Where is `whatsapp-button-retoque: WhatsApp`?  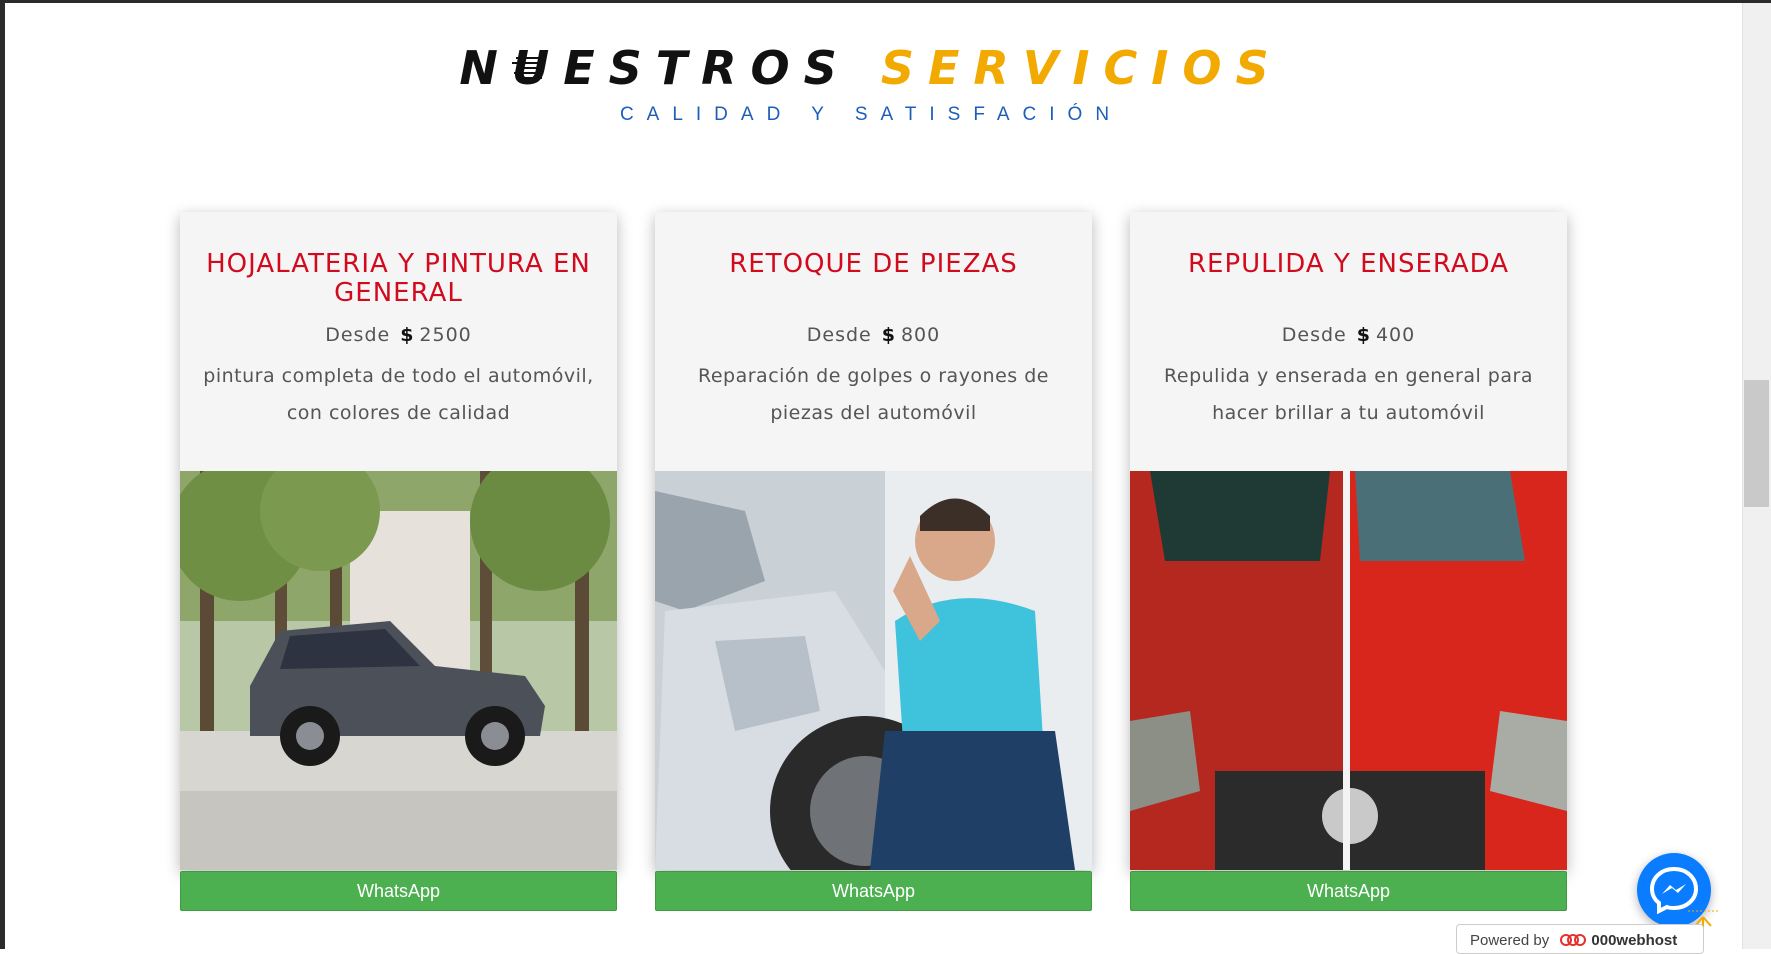 whatsapp-button-retoque: WhatsApp is located at coordinates (873, 891).